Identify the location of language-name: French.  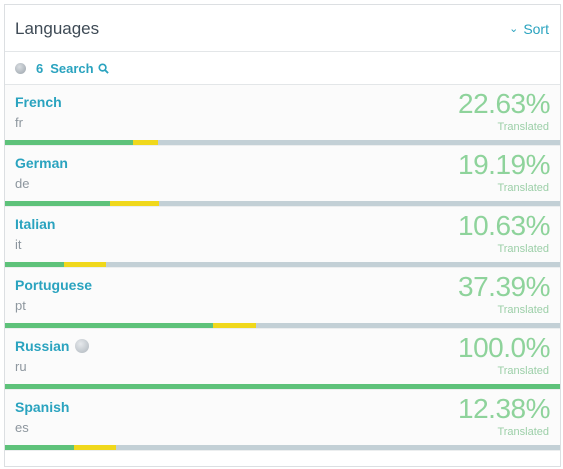
(38, 102).